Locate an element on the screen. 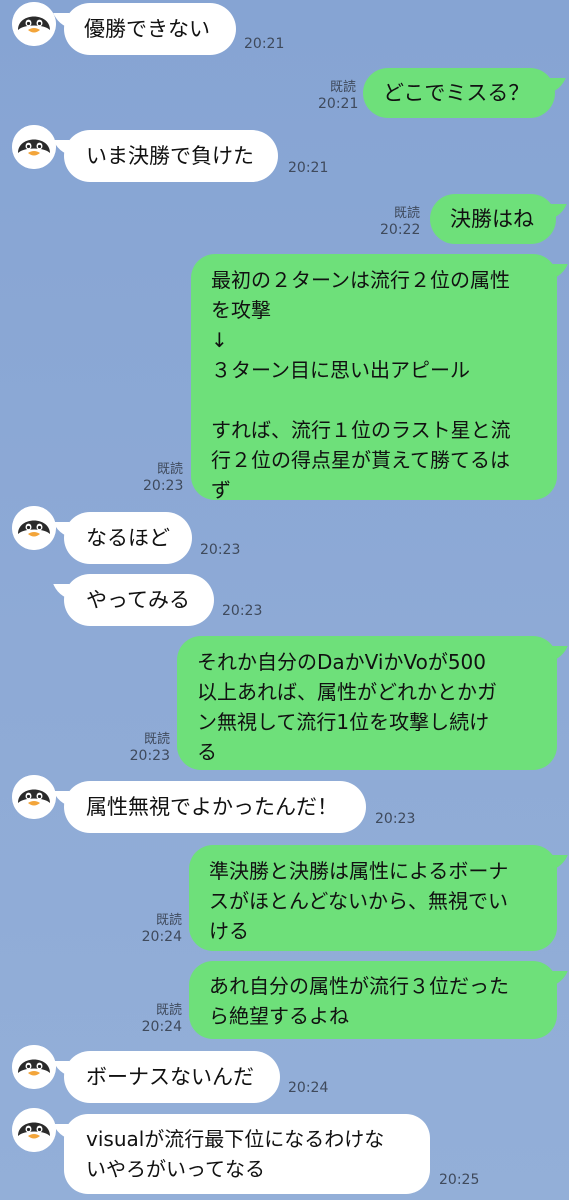 Image resolution: width=569 pixels, height=1200 pixels. timestamp: 20:25 is located at coordinates (459, 1180).